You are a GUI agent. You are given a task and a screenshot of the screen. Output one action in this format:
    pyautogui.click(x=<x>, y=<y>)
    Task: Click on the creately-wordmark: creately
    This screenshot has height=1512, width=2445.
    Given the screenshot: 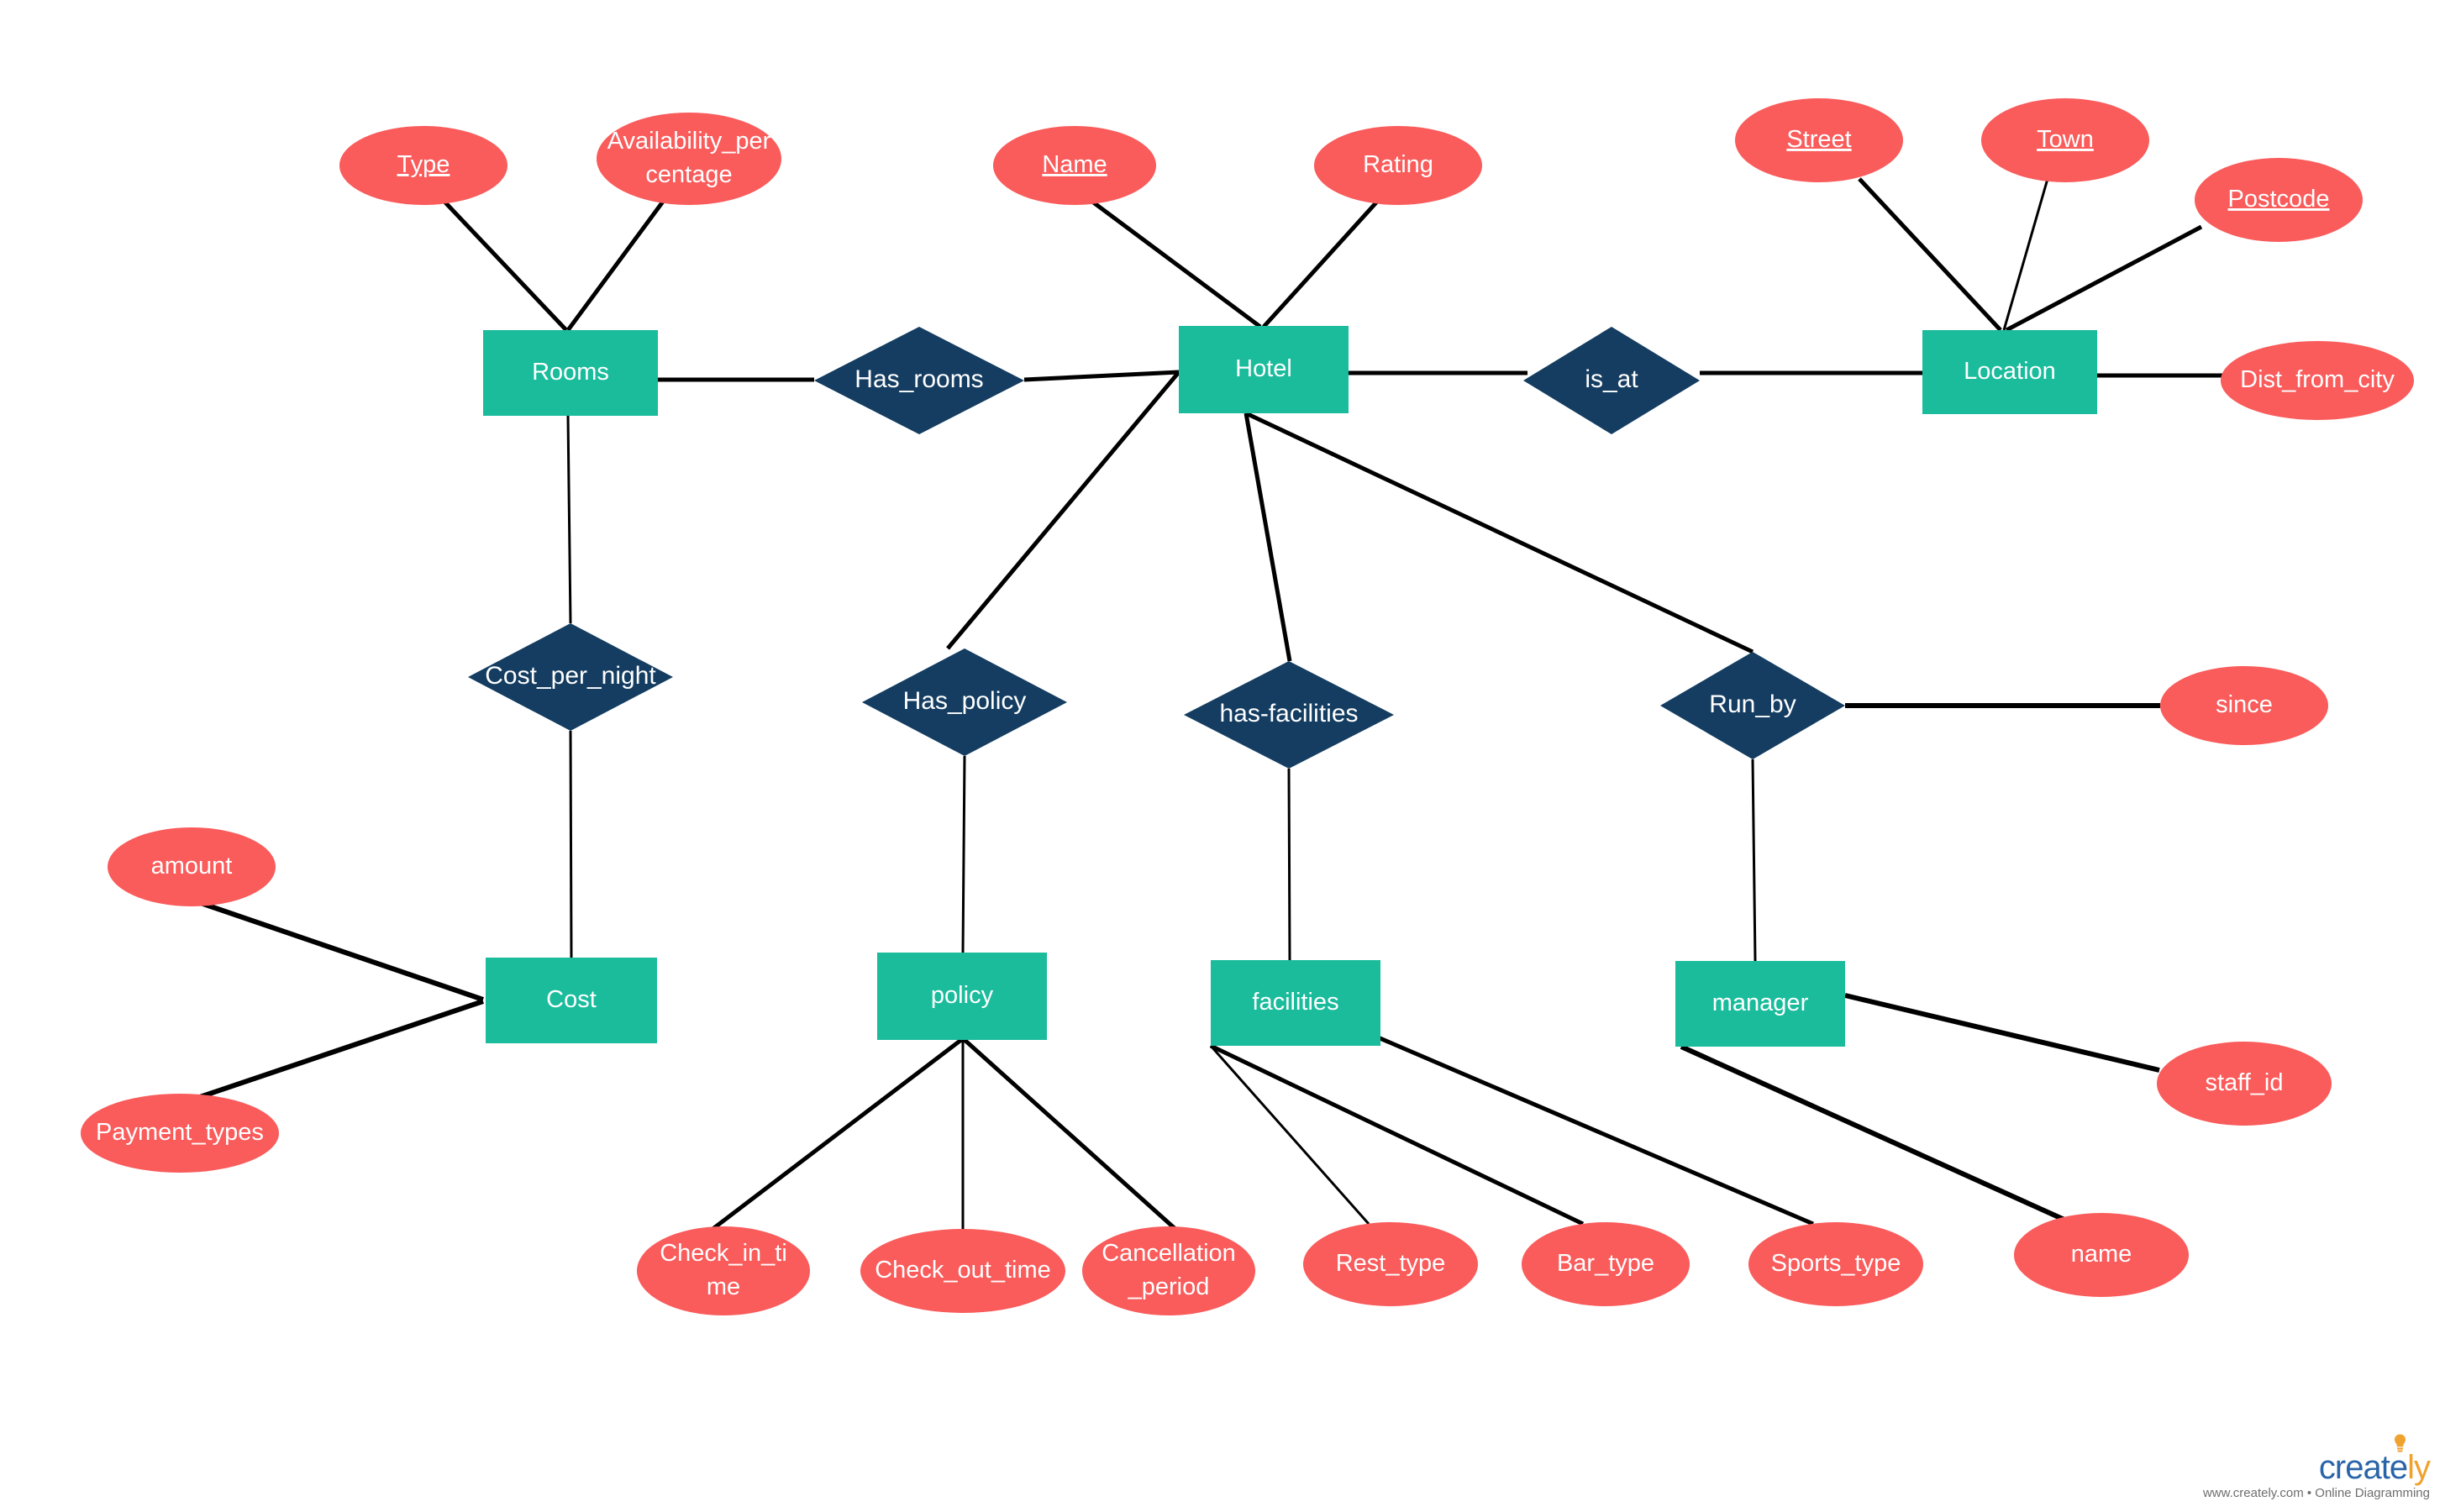 What is the action you would take?
    pyautogui.click(x=2374, y=1460)
    